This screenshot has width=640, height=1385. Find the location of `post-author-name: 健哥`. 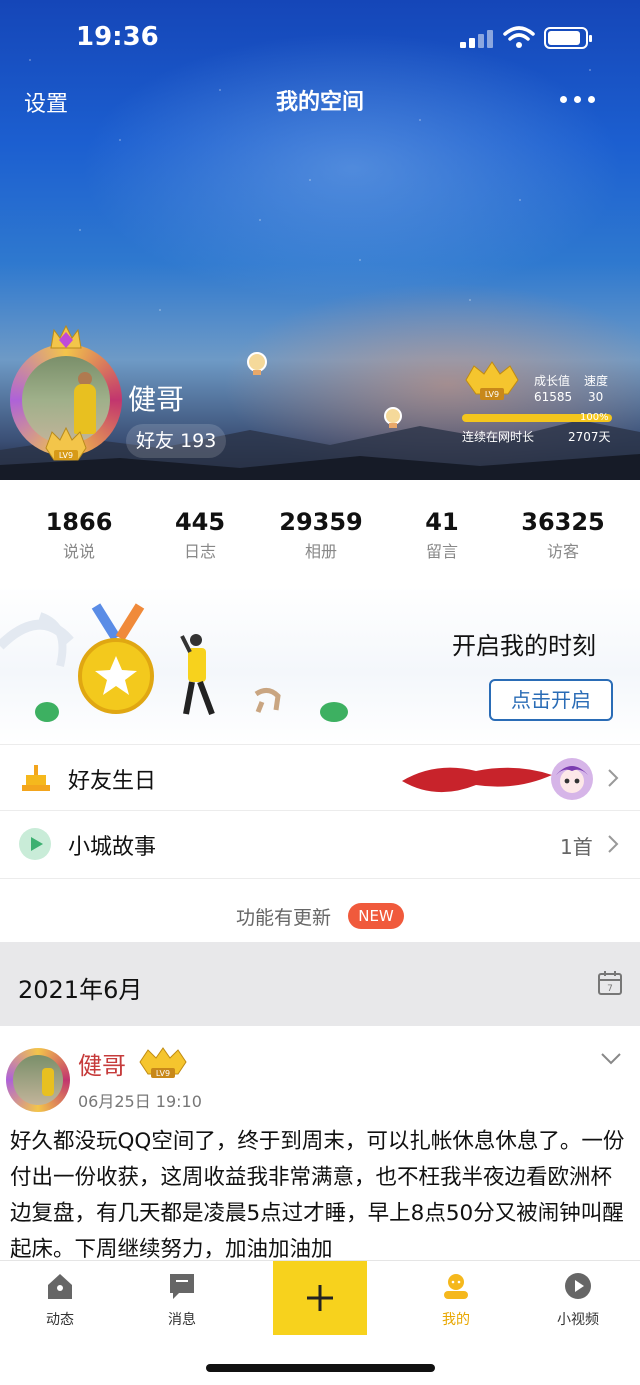

post-author-name: 健哥 is located at coordinates (102, 1063).